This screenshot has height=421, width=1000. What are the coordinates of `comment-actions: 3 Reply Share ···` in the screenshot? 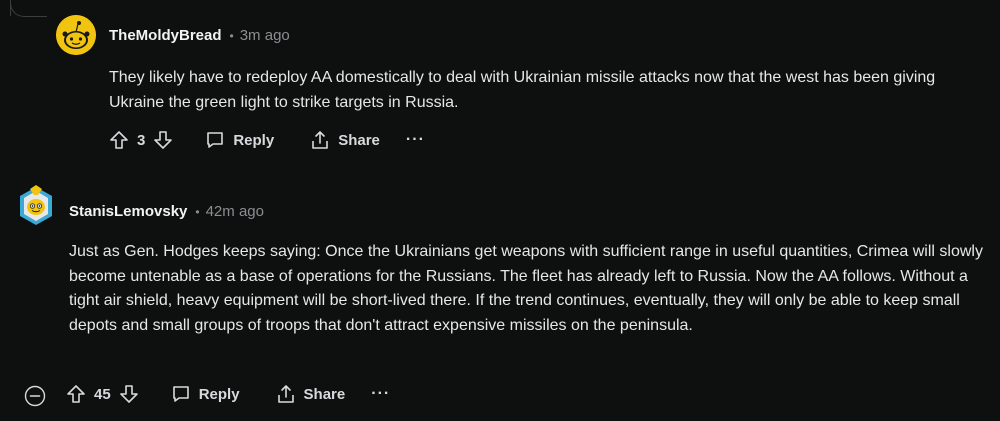 It's located at (267, 140).